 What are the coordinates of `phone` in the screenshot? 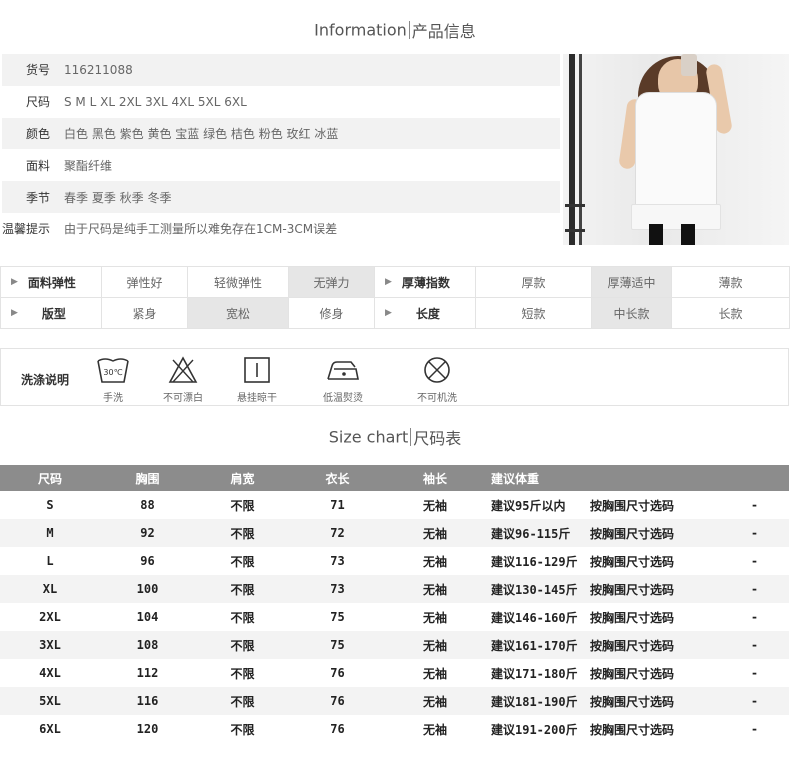 It's located at (689, 65).